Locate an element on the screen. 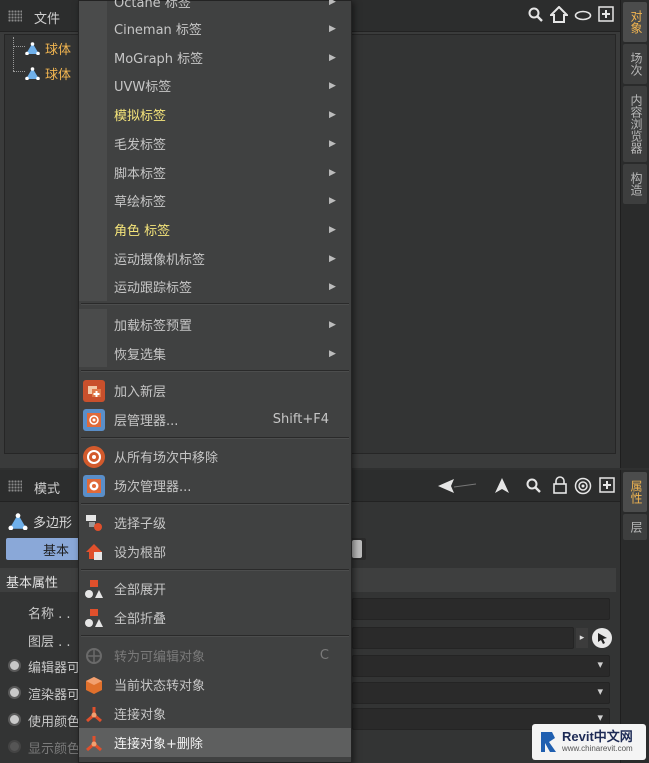 Image resolution: width=649 pixels, height=763 pixels. layer-arrow-button: ▸ is located at coordinates (582, 638).